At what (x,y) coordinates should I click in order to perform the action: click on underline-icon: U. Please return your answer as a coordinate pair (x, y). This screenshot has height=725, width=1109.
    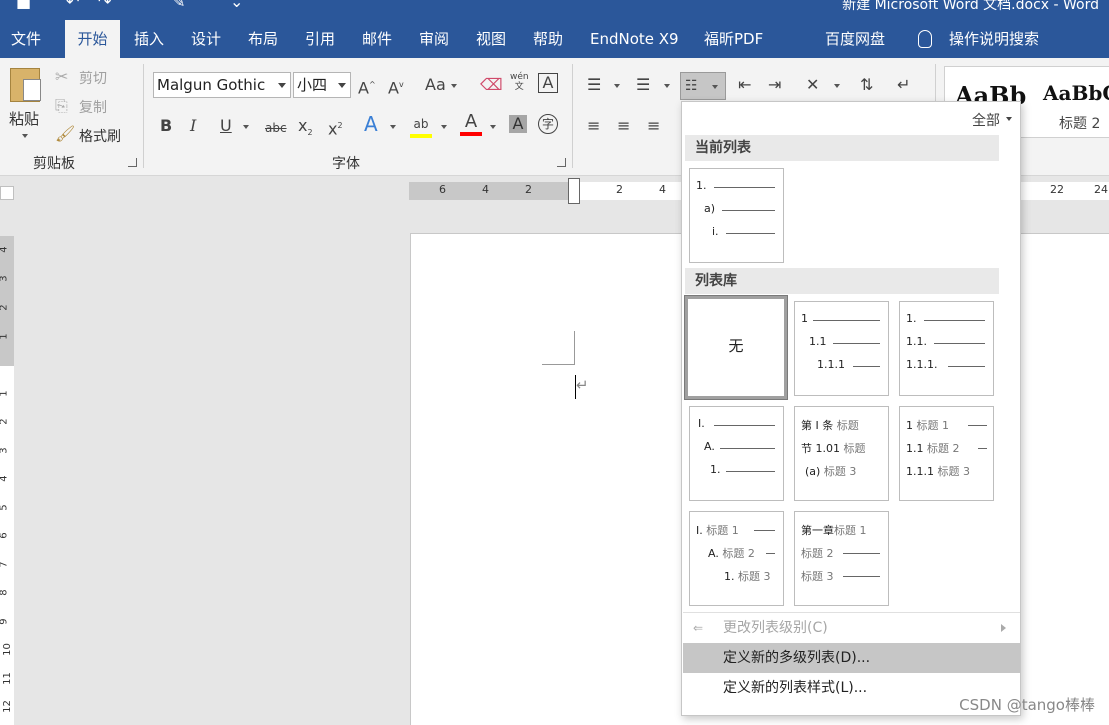
    Looking at the image, I should click on (226, 126).